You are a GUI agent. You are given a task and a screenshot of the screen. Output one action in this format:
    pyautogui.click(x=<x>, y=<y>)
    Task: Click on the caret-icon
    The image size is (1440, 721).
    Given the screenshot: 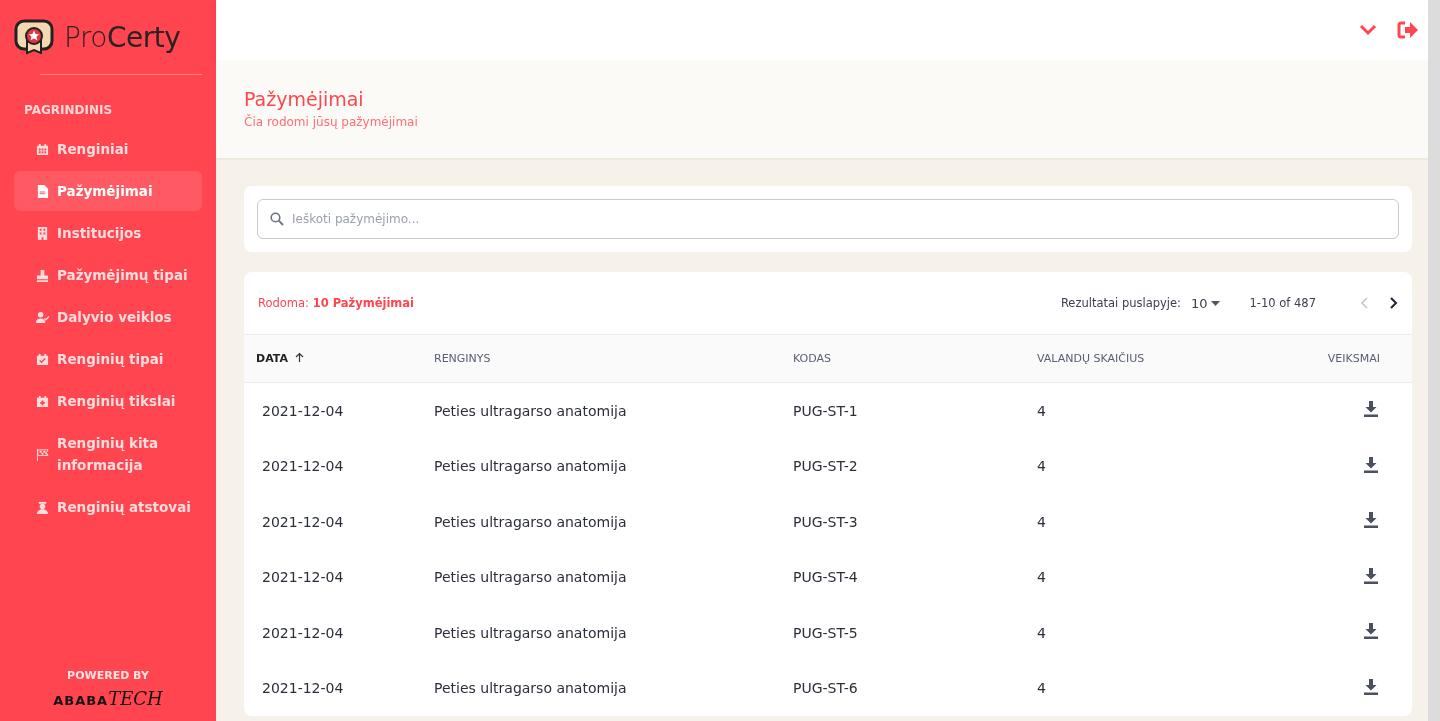 What is the action you would take?
    pyautogui.click(x=1215, y=303)
    